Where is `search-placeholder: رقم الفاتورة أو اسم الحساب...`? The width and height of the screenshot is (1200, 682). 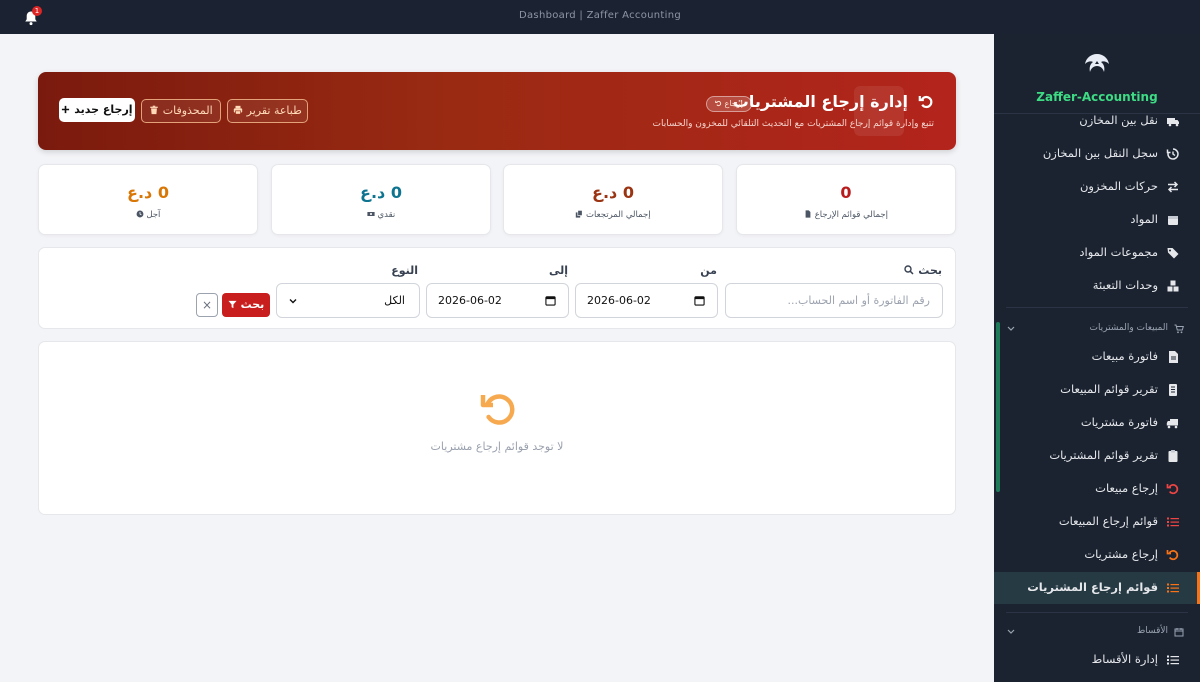 search-placeholder: رقم الفاتورة أو اسم الحساب... is located at coordinates (858, 300).